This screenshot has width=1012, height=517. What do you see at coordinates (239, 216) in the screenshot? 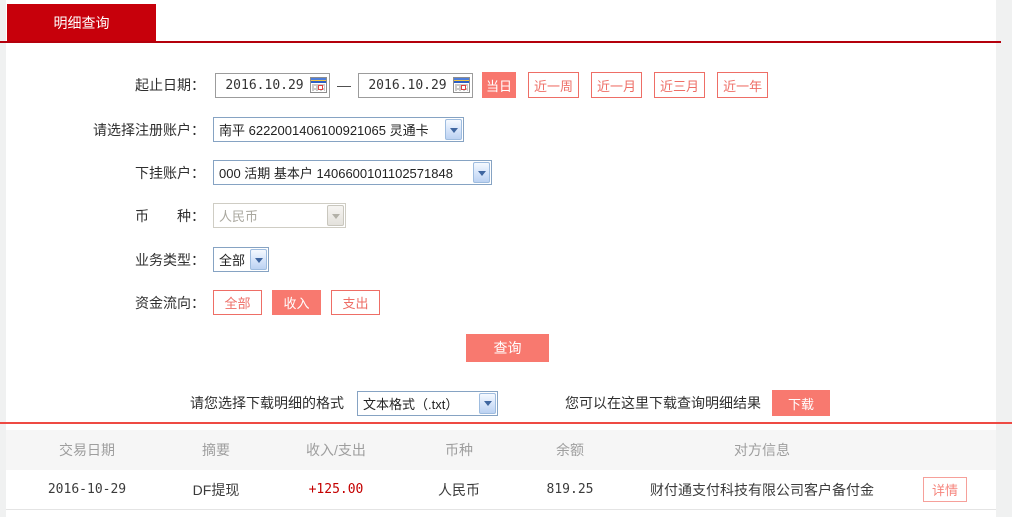
I see `currency-value: 人民币` at bounding box center [239, 216].